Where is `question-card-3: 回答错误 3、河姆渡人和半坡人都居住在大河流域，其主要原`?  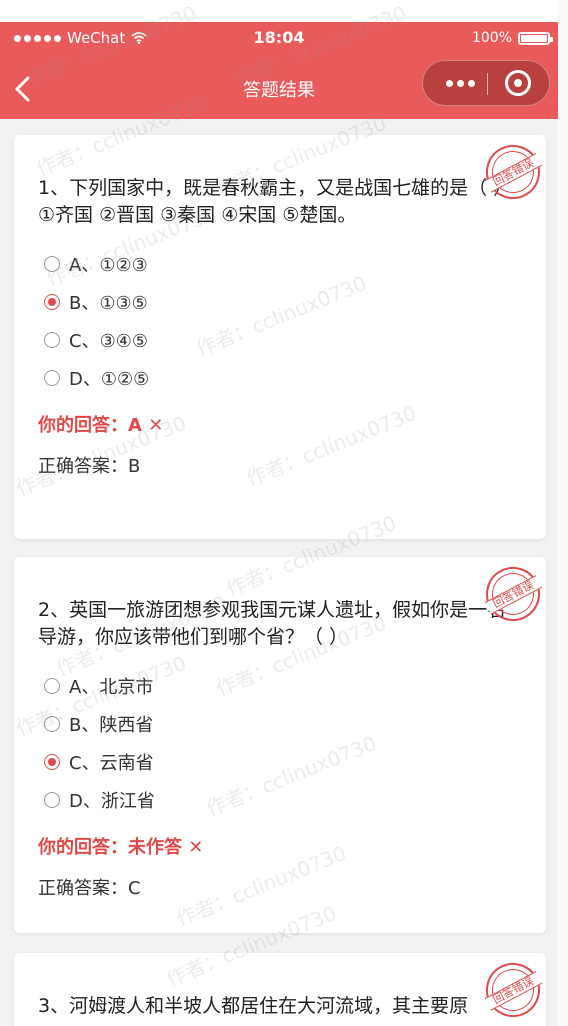 question-card-3: 回答错误 3、河姆渡人和半坡人都居住在大河流域，其主要原 is located at coordinates (282, 989).